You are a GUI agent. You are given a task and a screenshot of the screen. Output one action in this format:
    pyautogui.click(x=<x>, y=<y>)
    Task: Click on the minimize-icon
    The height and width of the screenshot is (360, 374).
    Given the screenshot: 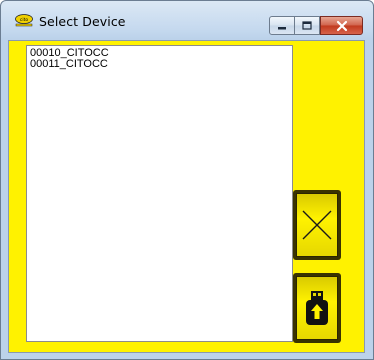 What is the action you would take?
    pyautogui.click(x=282, y=27)
    